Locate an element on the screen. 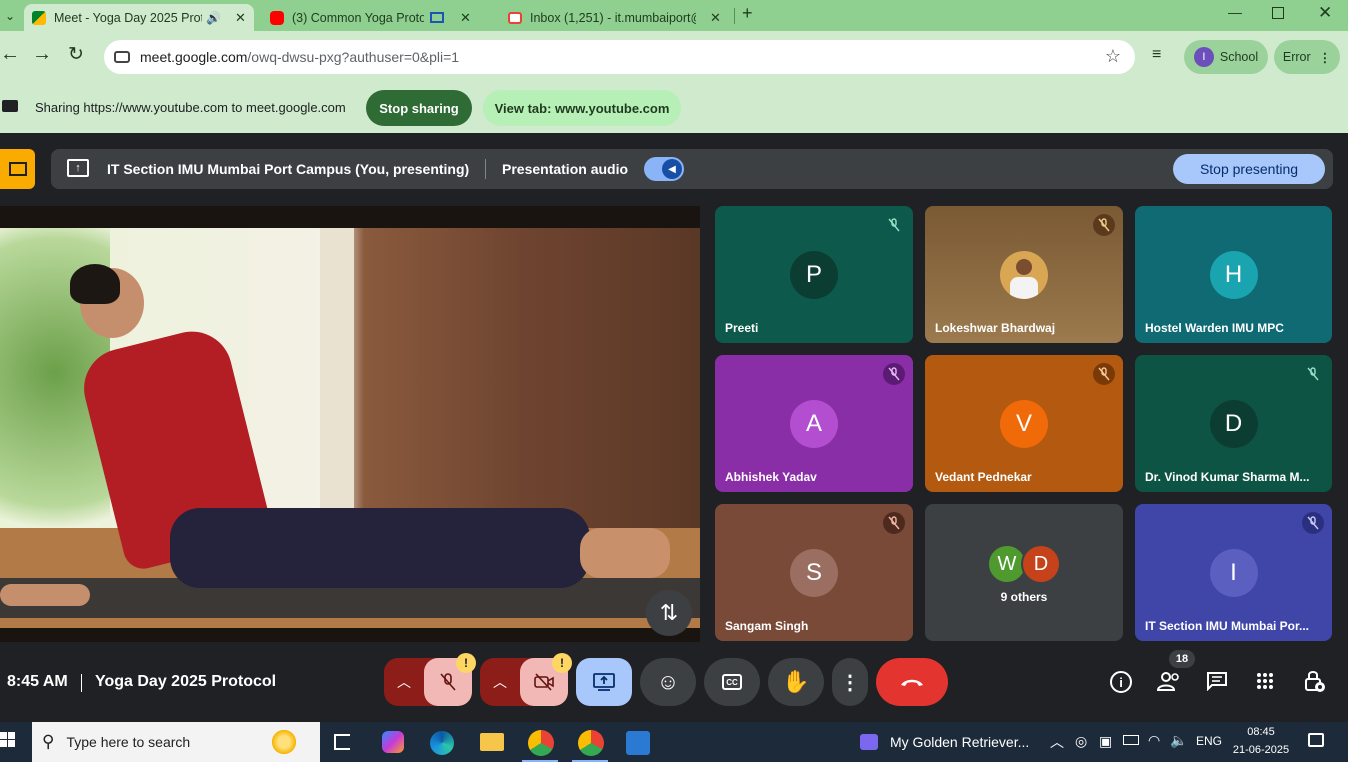  wifi-icon: ◠ is located at coordinates (1154, 740).